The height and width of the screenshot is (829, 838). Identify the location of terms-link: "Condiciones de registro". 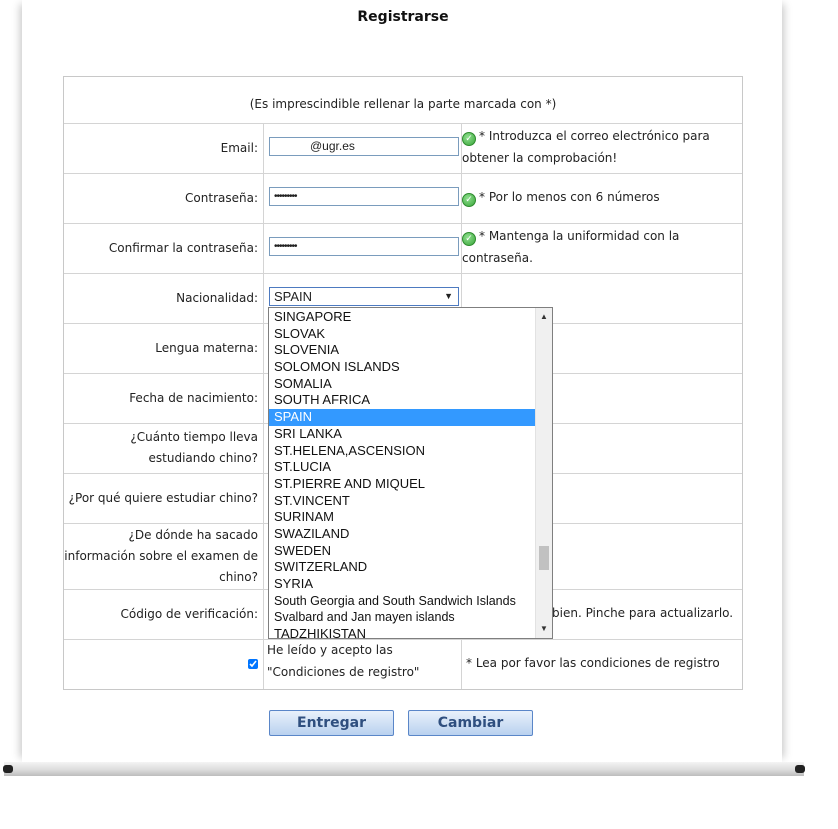
(364, 672).